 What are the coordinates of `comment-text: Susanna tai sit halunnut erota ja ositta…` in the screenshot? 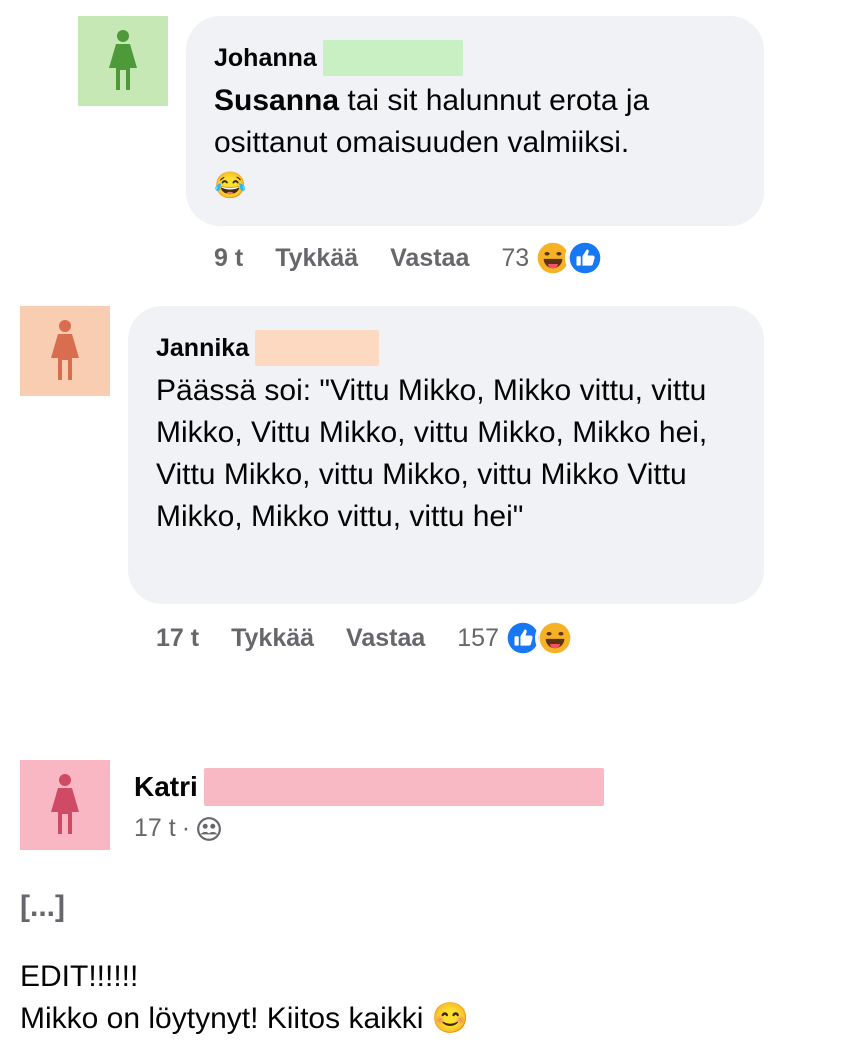 It's located at (432, 142).